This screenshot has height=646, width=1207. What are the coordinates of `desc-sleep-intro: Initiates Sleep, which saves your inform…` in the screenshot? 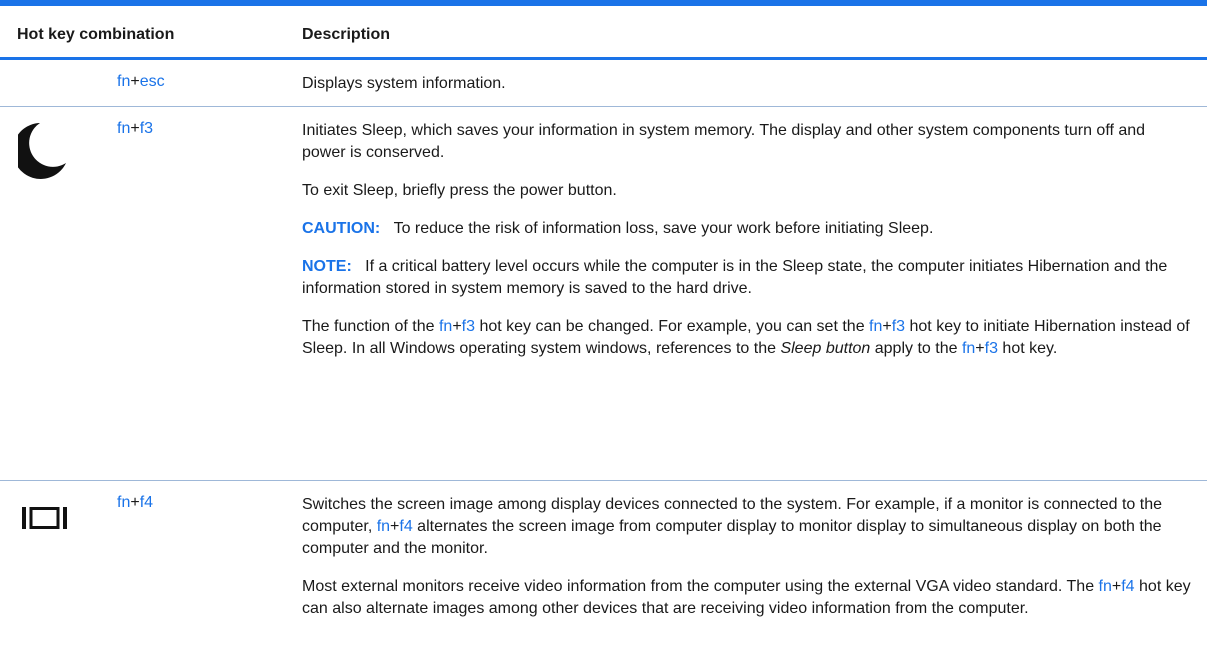 It's located at (724, 141).